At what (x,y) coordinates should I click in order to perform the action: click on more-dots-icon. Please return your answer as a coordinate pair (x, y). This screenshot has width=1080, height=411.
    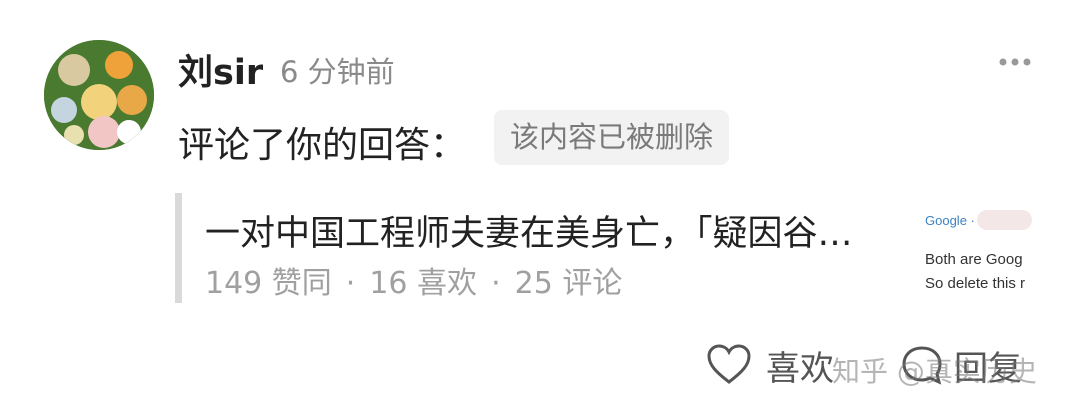
    Looking at the image, I should click on (1015, 62).